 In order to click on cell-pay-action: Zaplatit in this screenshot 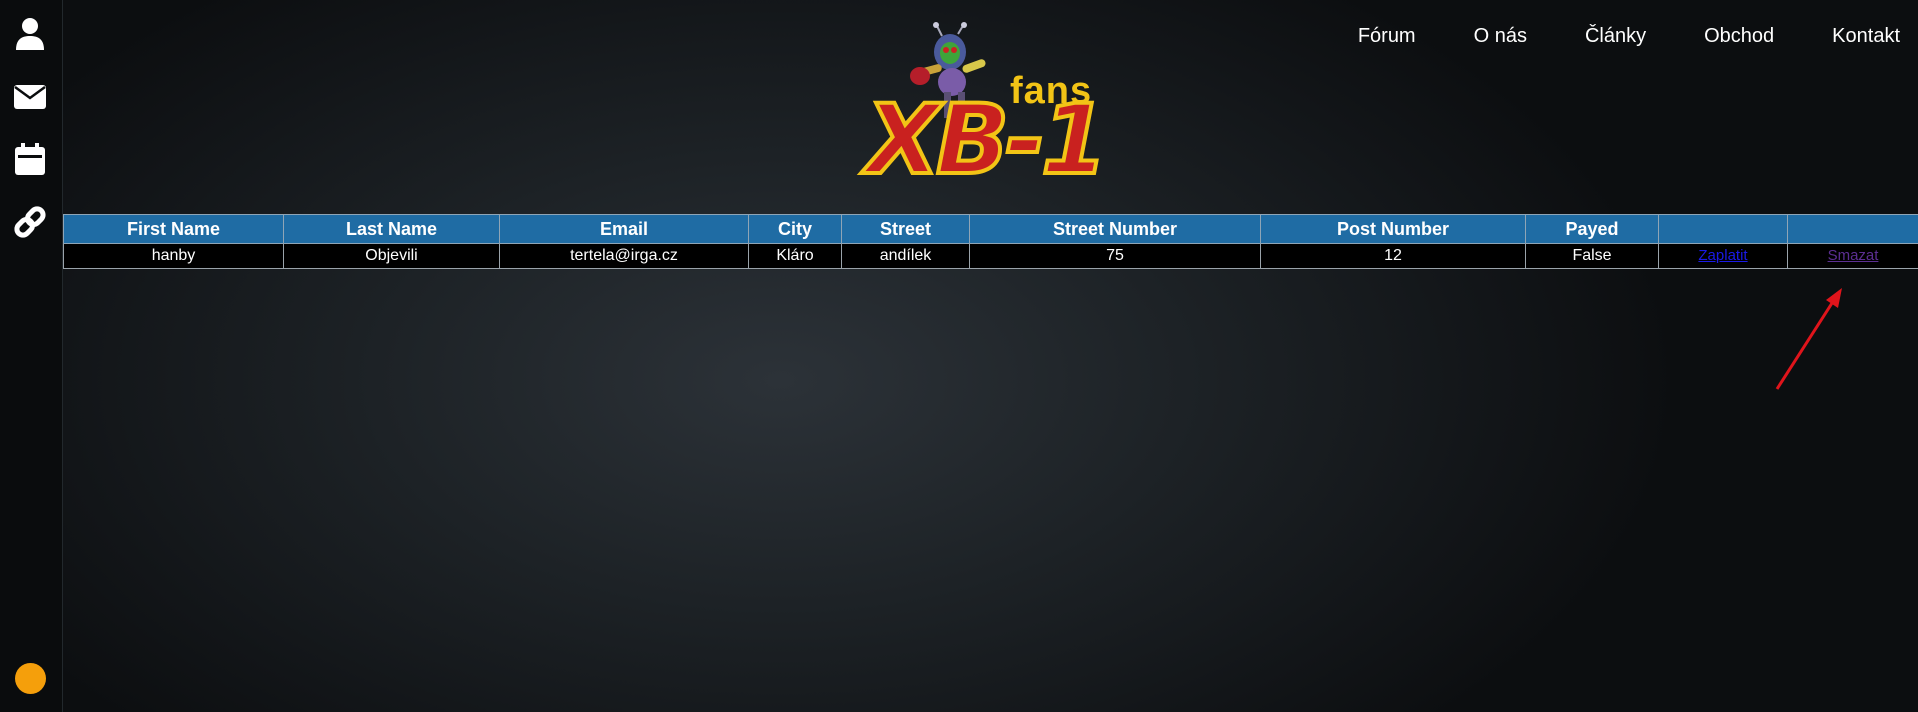, I will do `click(1723, 256)`.